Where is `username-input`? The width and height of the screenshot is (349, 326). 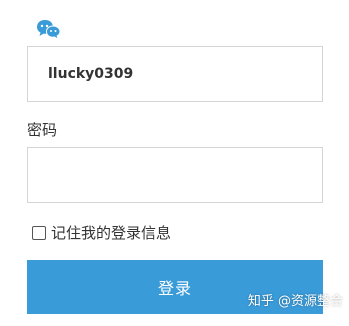
username-input is located at coordinates (175, 74).